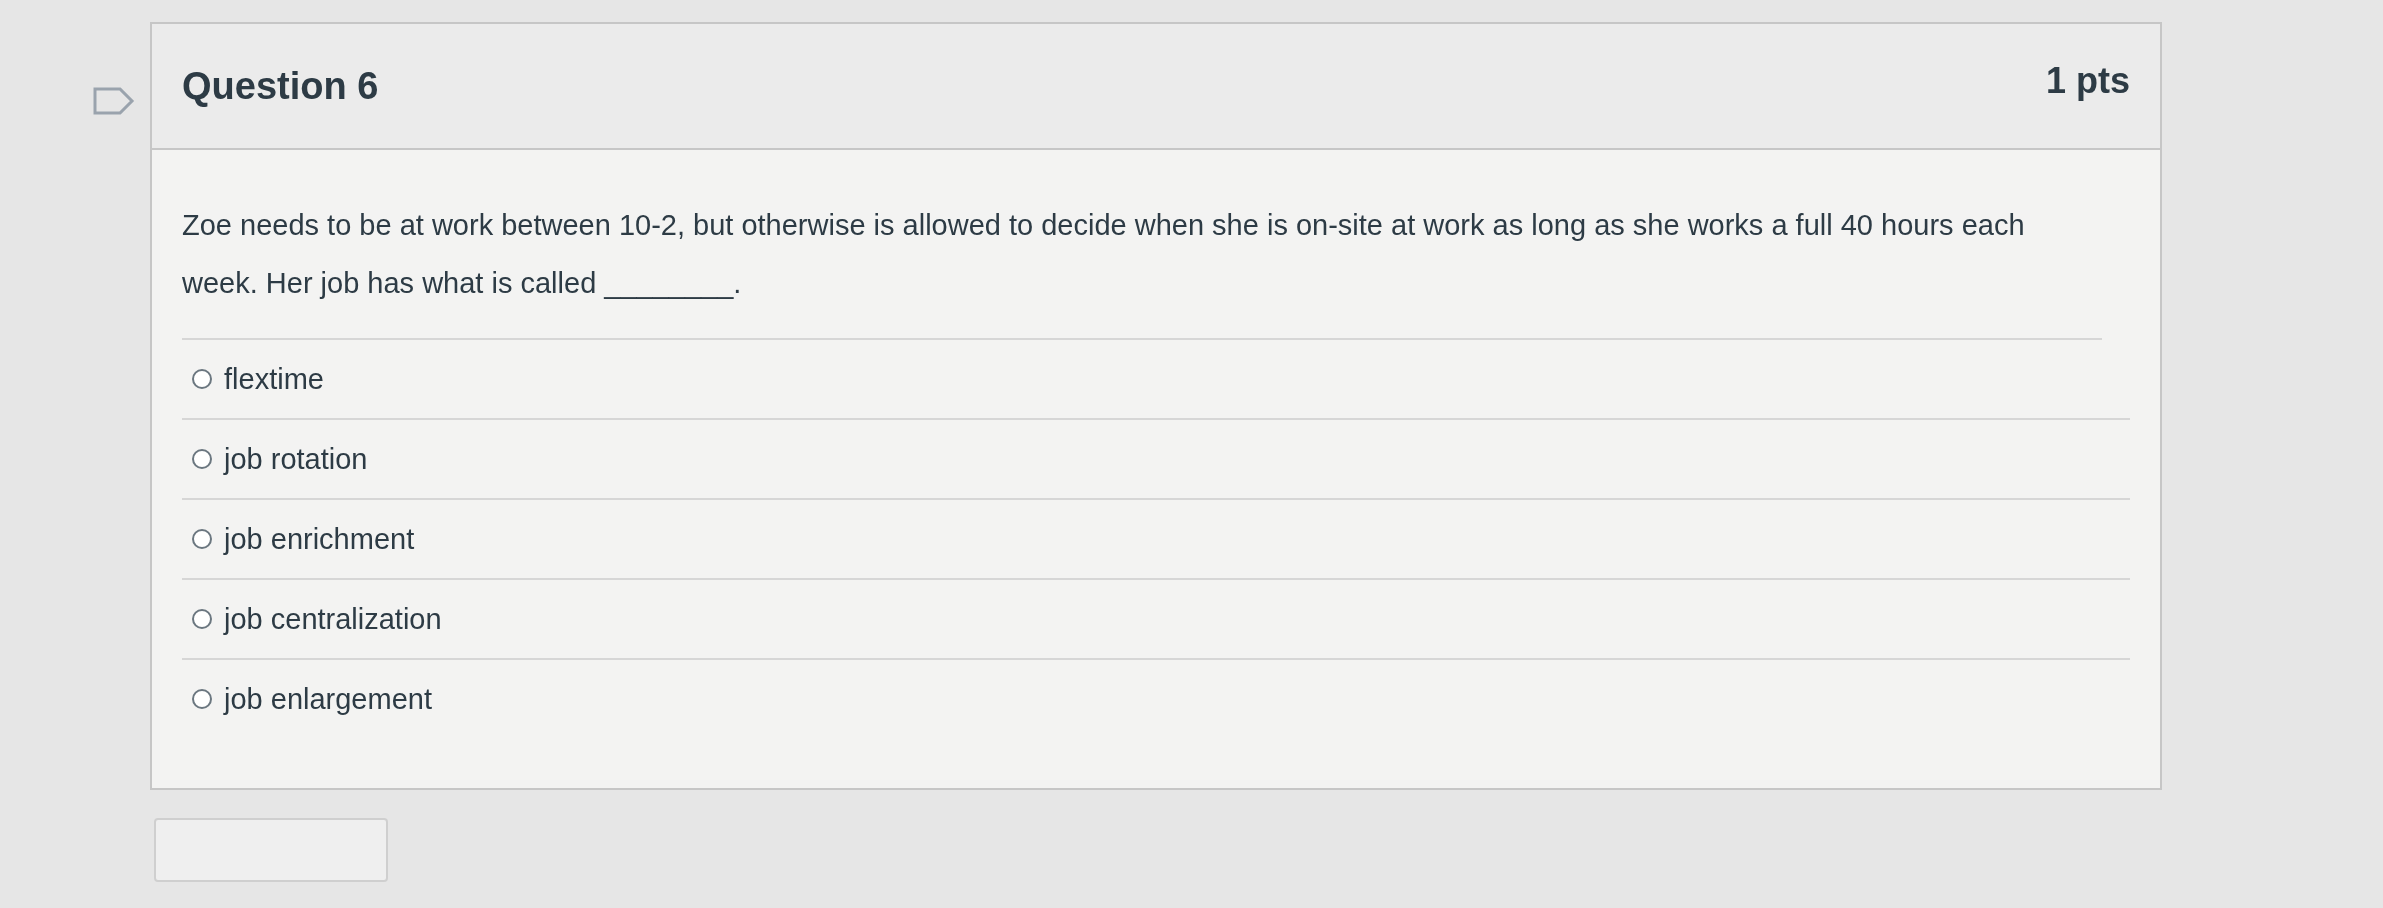 Image resolution: width=2383 pixels, height=908 pixels. What do you see at coordinates (328, 699) in the screenshot?
I see `option-label: job enlargement` at bounding box center [328, 699].